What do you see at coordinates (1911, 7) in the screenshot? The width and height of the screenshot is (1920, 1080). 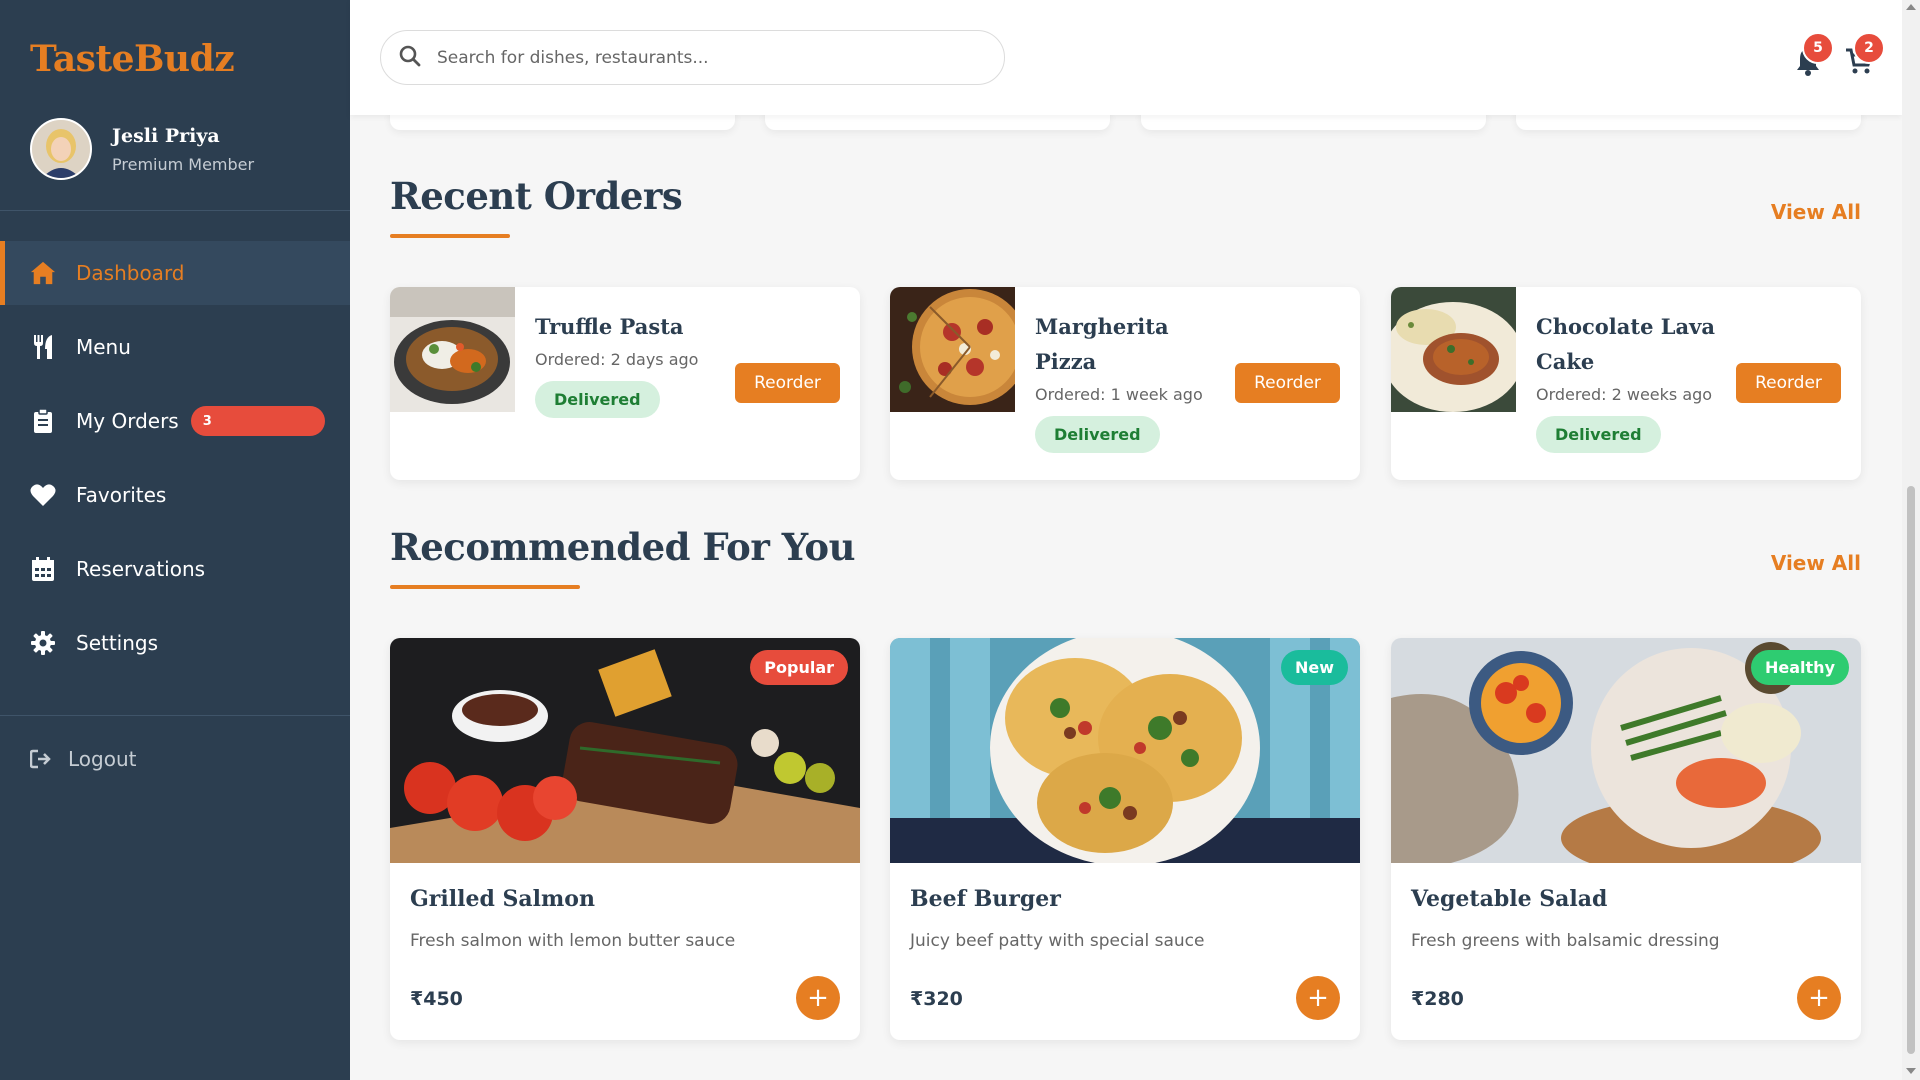 I see `scroll-up-arrow` at bounding box center [1911, 7].